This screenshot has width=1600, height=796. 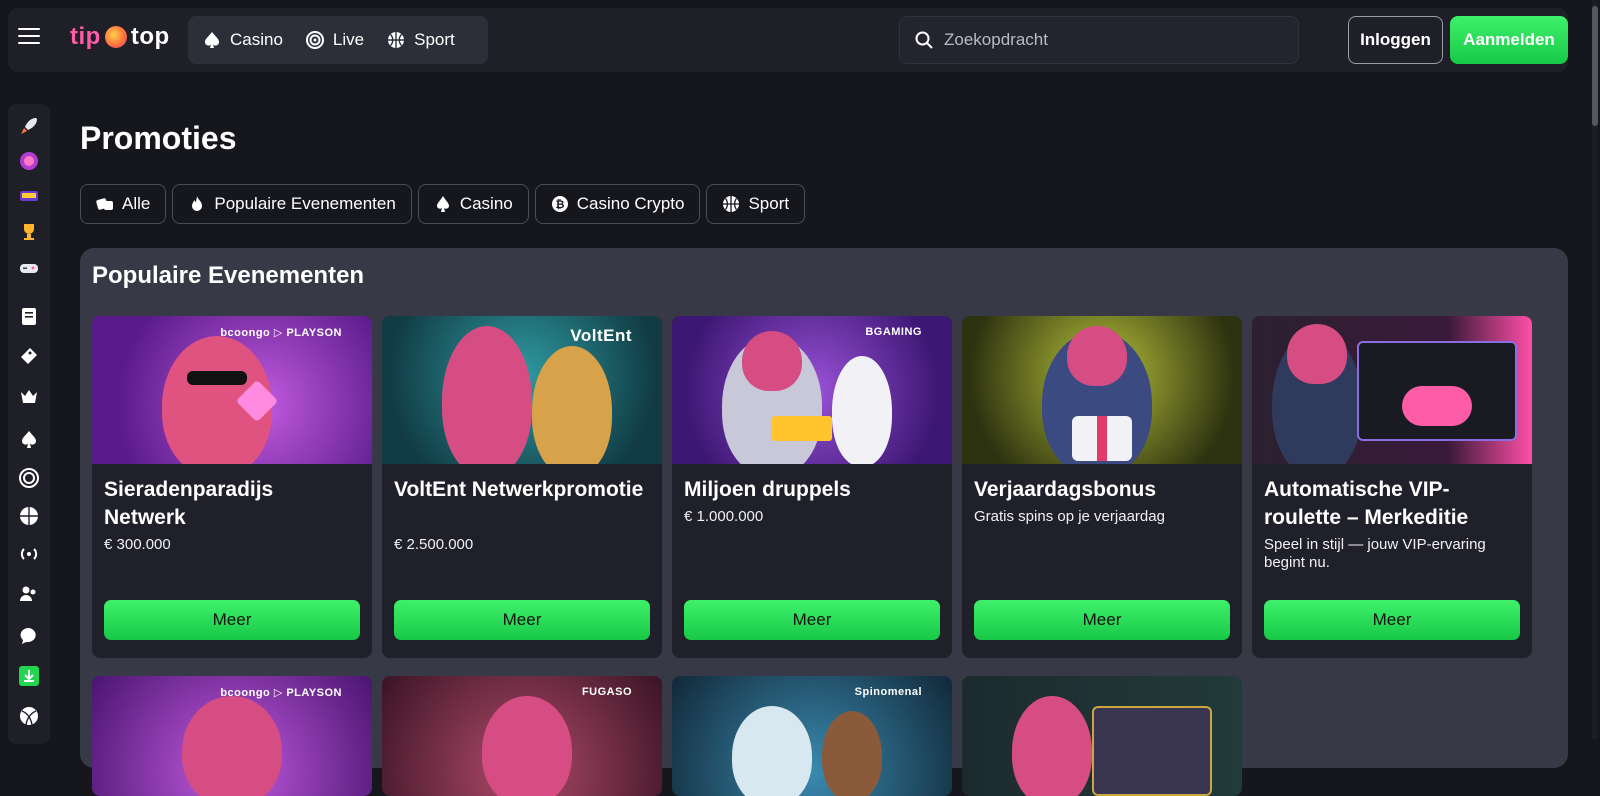 I want to click on filter-popular-events: Populaire Evenementen, so click(x=292, y=204).